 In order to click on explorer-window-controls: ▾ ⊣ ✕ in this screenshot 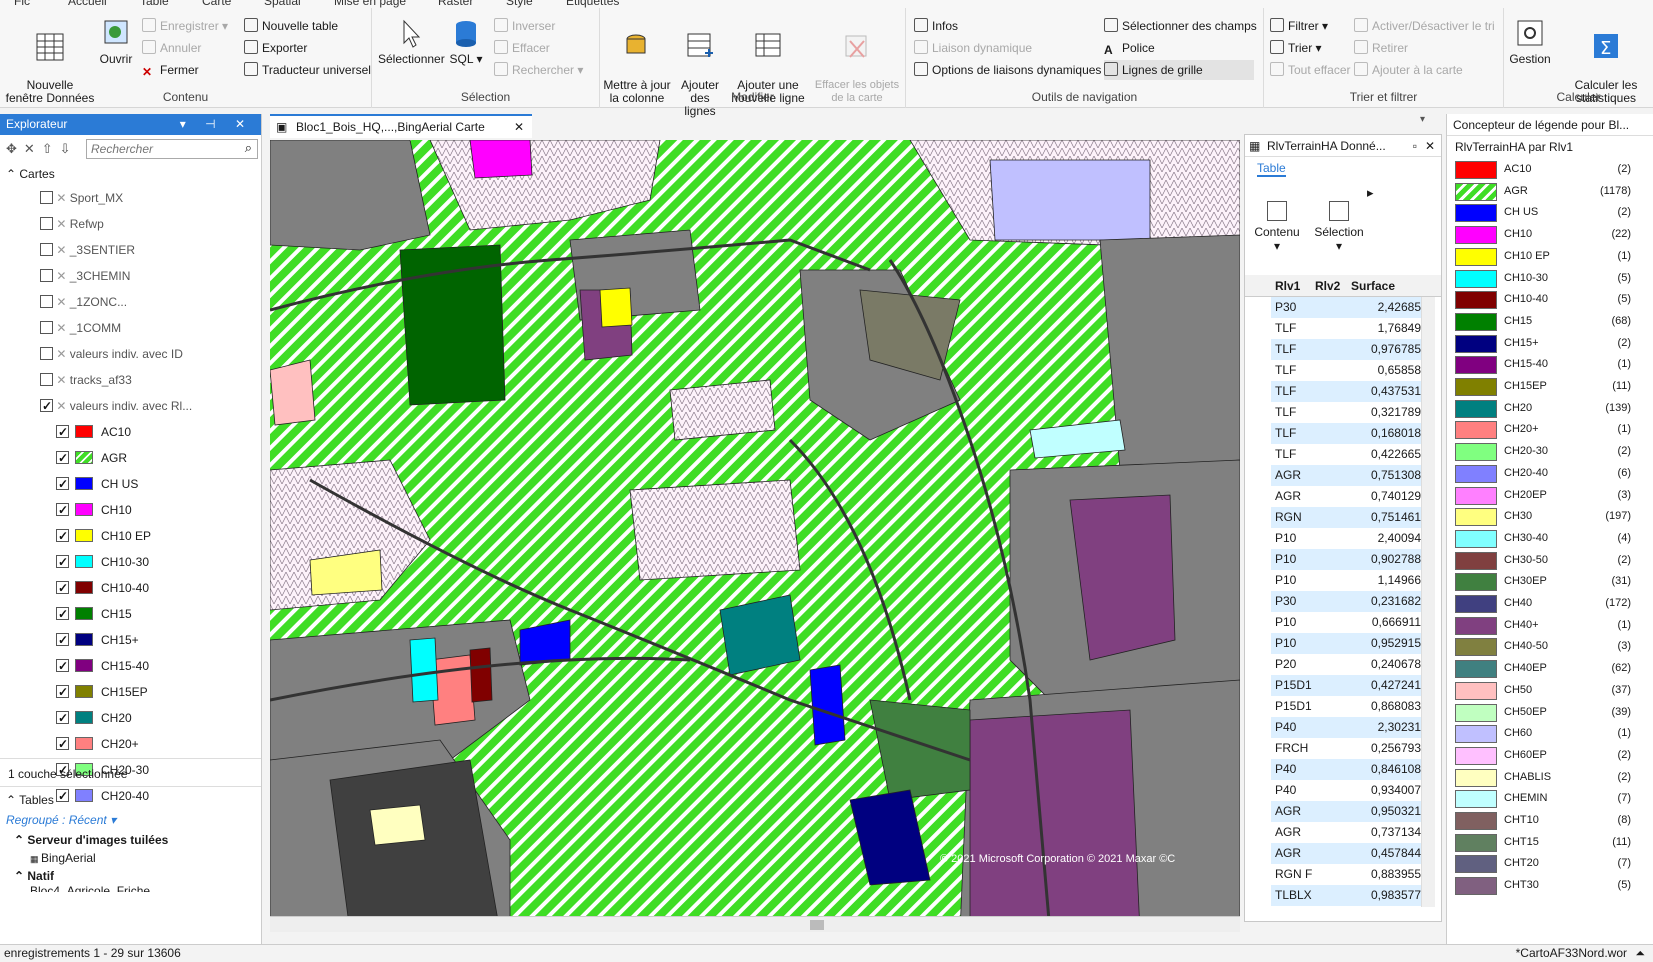, I will do `click(216, 124)`.